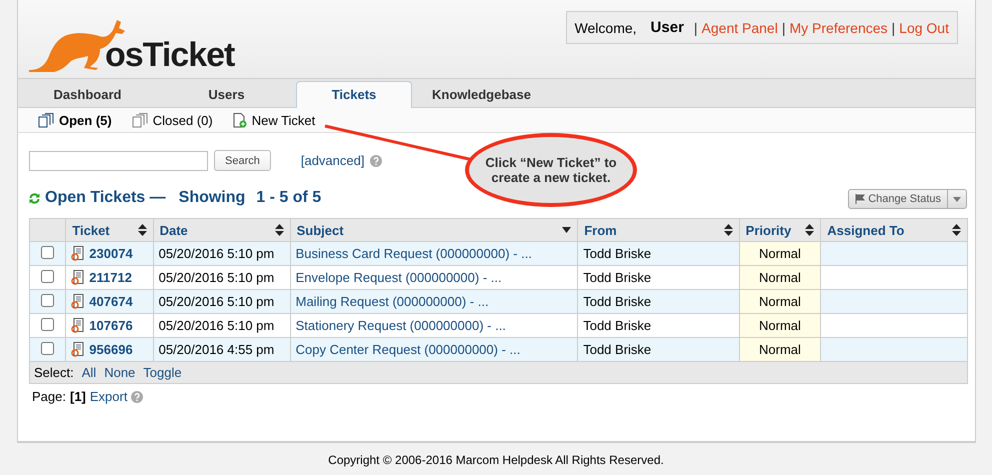  Describe the element at coordinates (221, 230) in the screenshot. I see `column-header: Date` at that location.